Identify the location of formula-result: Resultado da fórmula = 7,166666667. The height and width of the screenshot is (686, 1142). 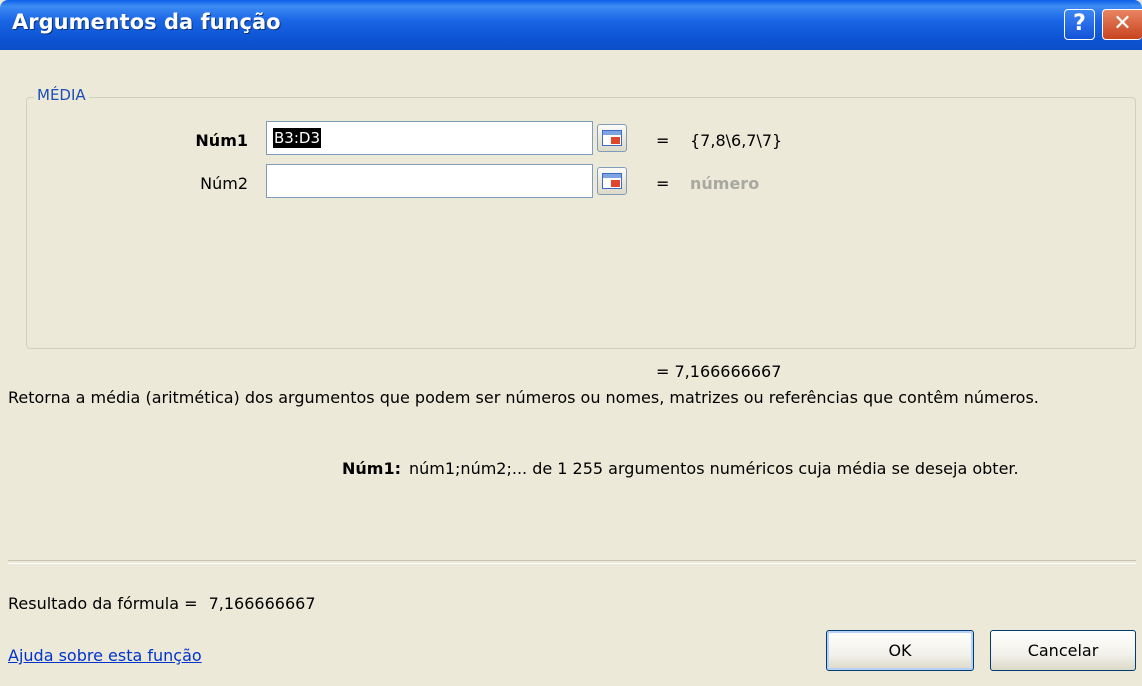
(162, 603).